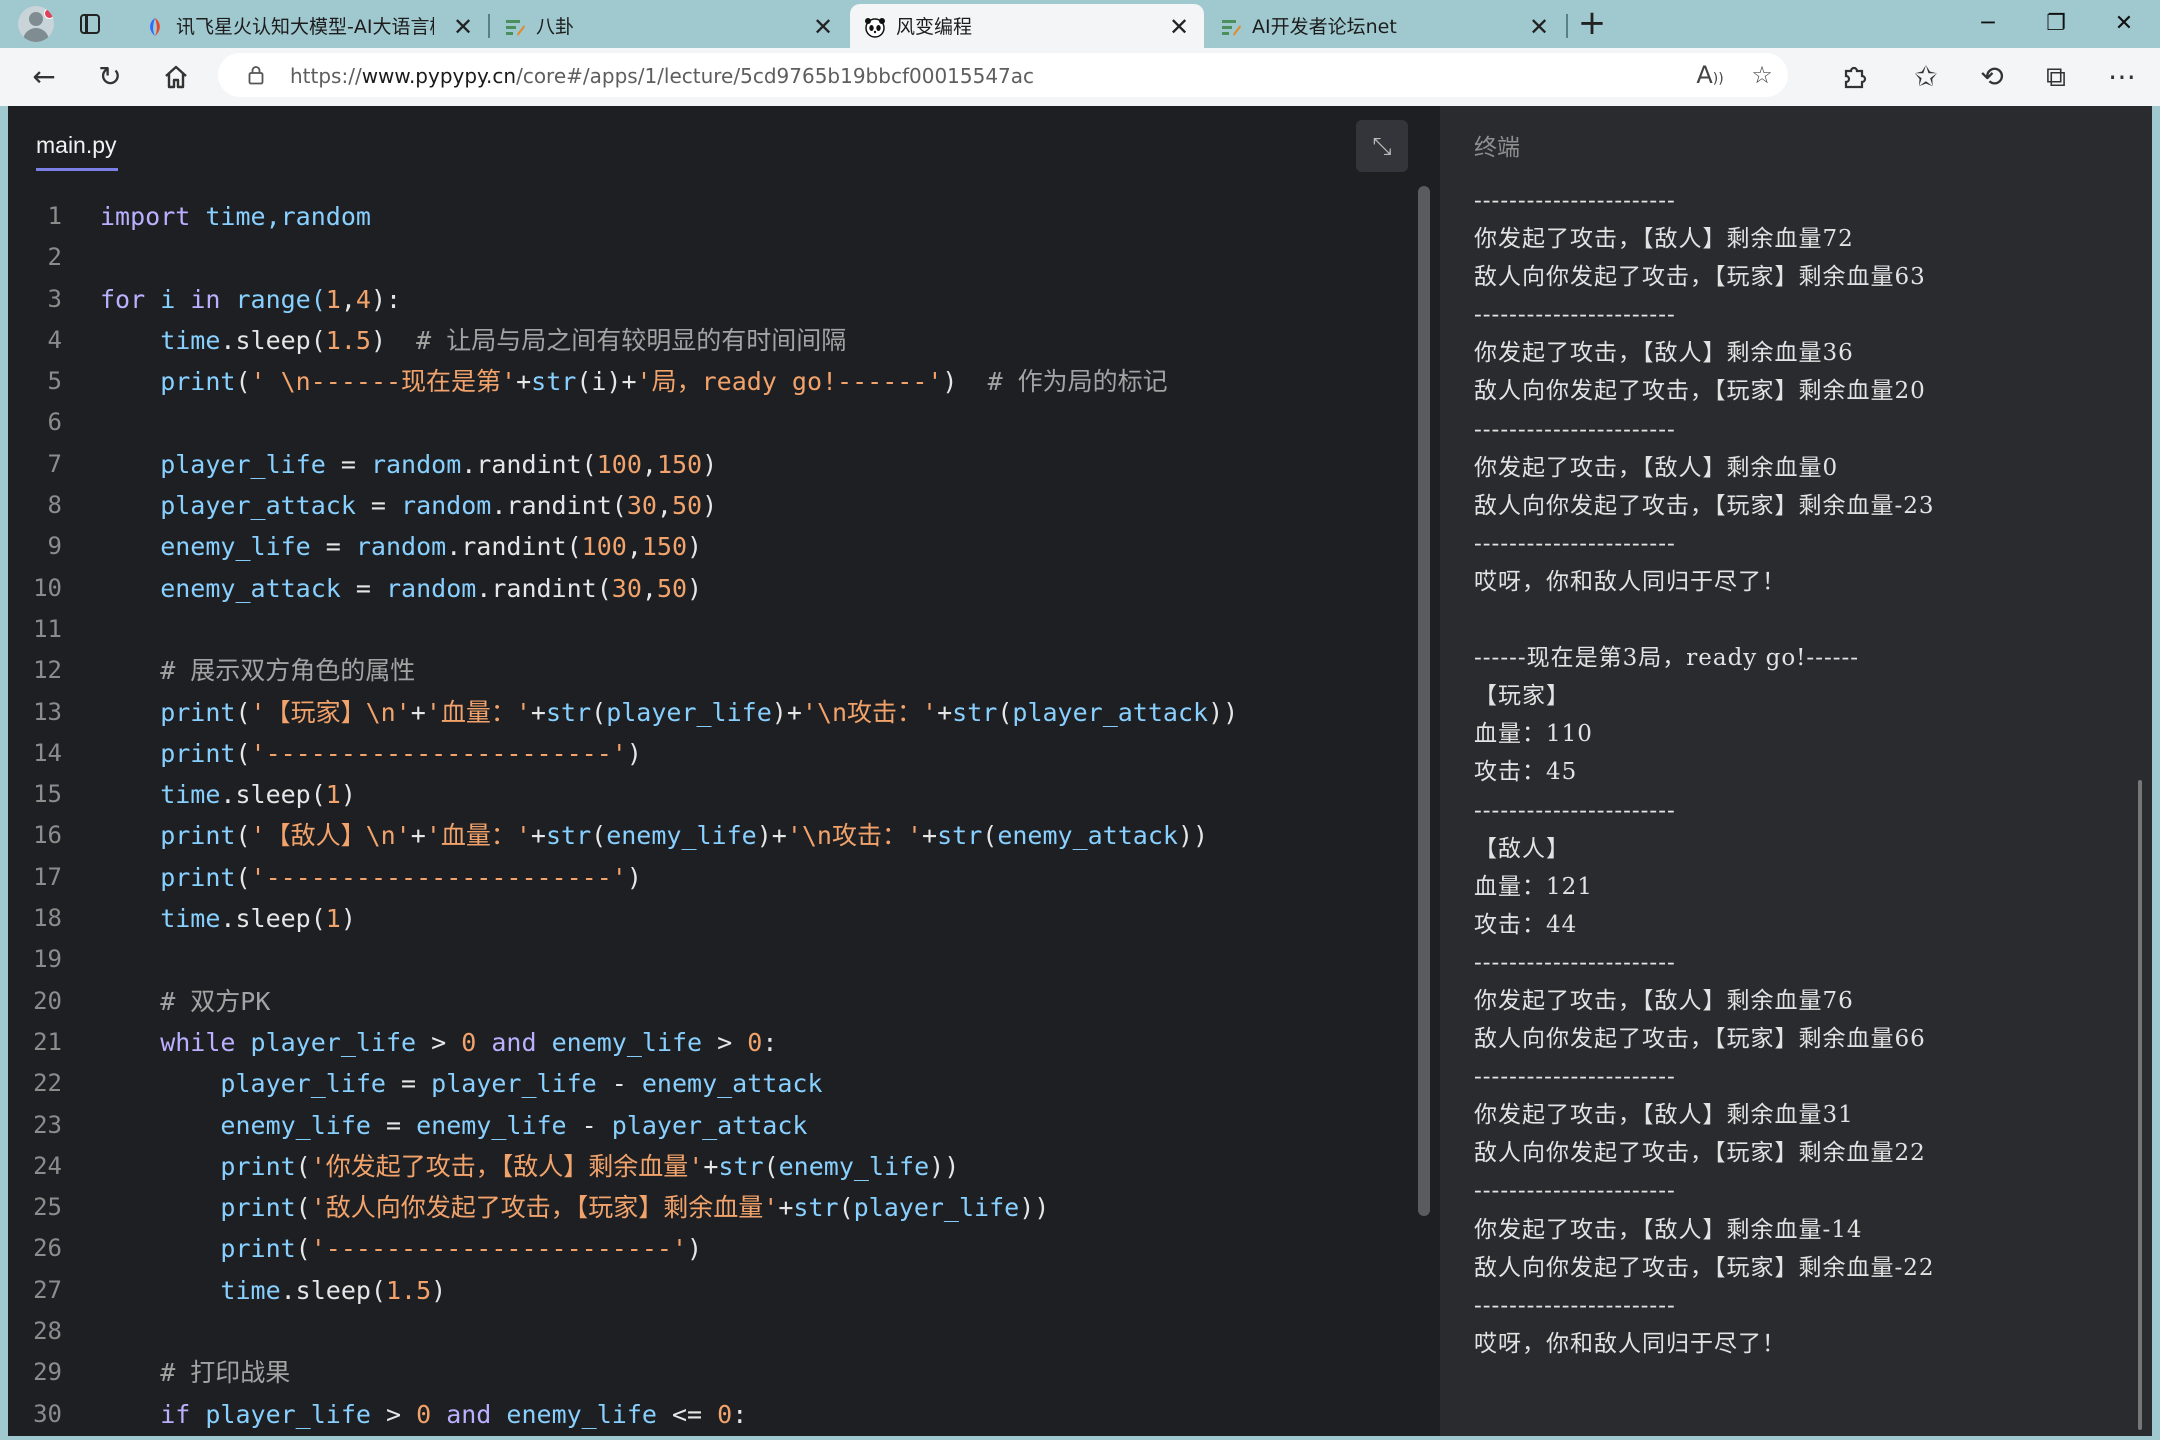 This screenshot has height=1440, width=2160. Describe the element at coordinates (461, 1083) in the screenshot. I see `code-text: player_life = player_life - enemy_attack` at that location.